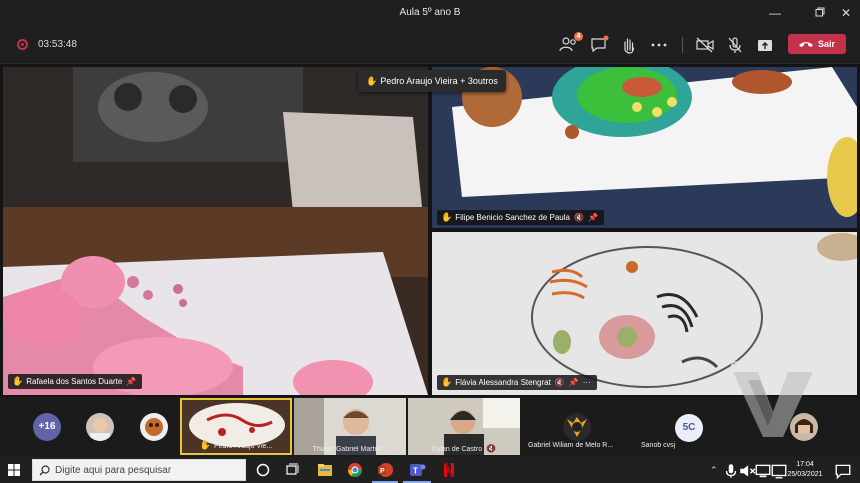 The width and height of the screenshot is (860, 483). Describe the element at coordinates (843, 471) in the screenshot. I see `notifications-icon` at that location.